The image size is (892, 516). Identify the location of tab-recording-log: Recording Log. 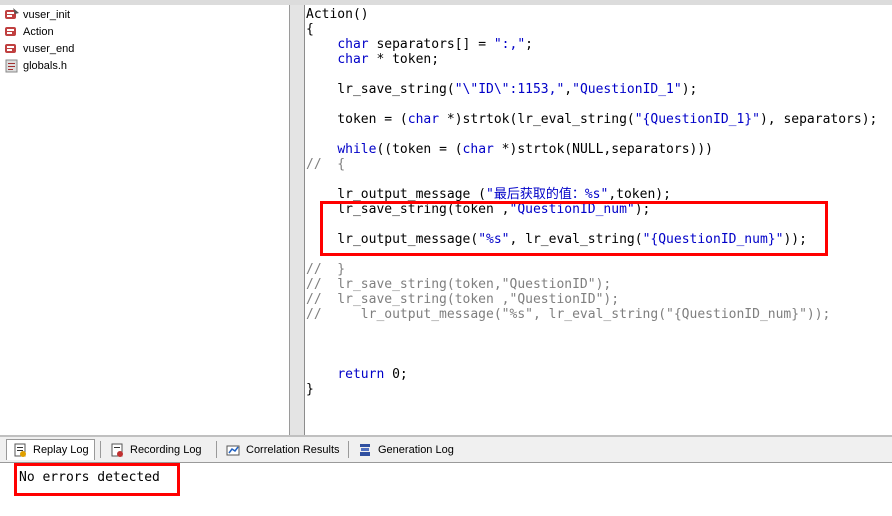
(159, 449).